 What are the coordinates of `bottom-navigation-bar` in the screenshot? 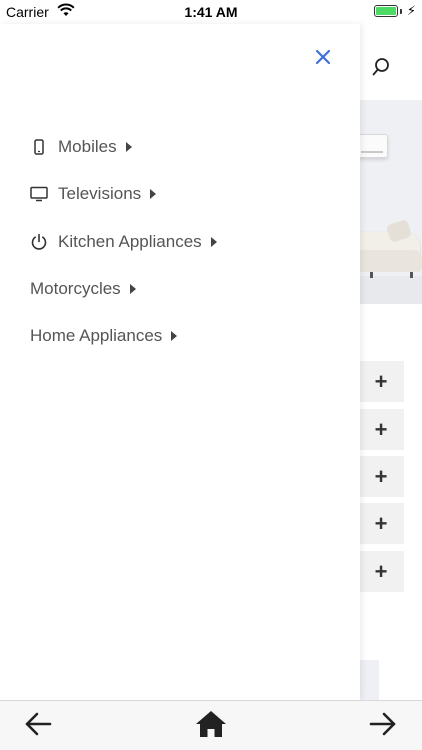 It's located at (211, 725).